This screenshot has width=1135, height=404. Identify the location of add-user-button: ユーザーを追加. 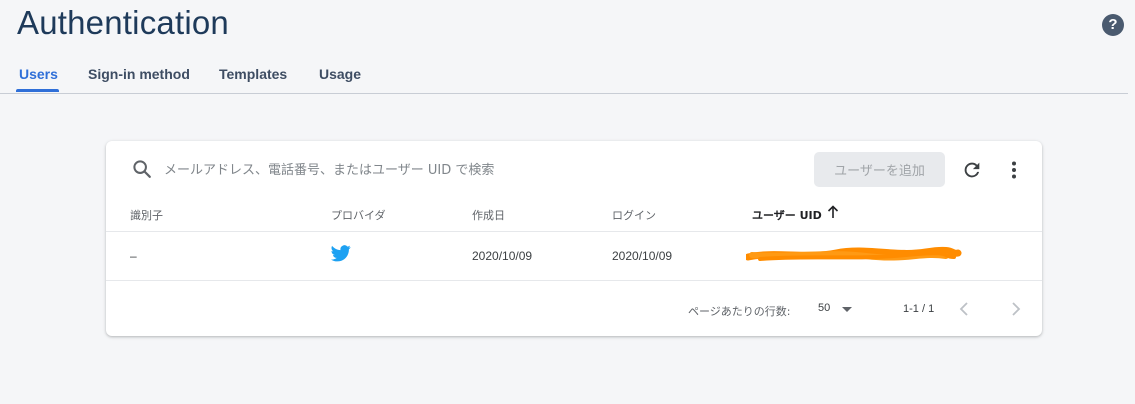
(879, 169).